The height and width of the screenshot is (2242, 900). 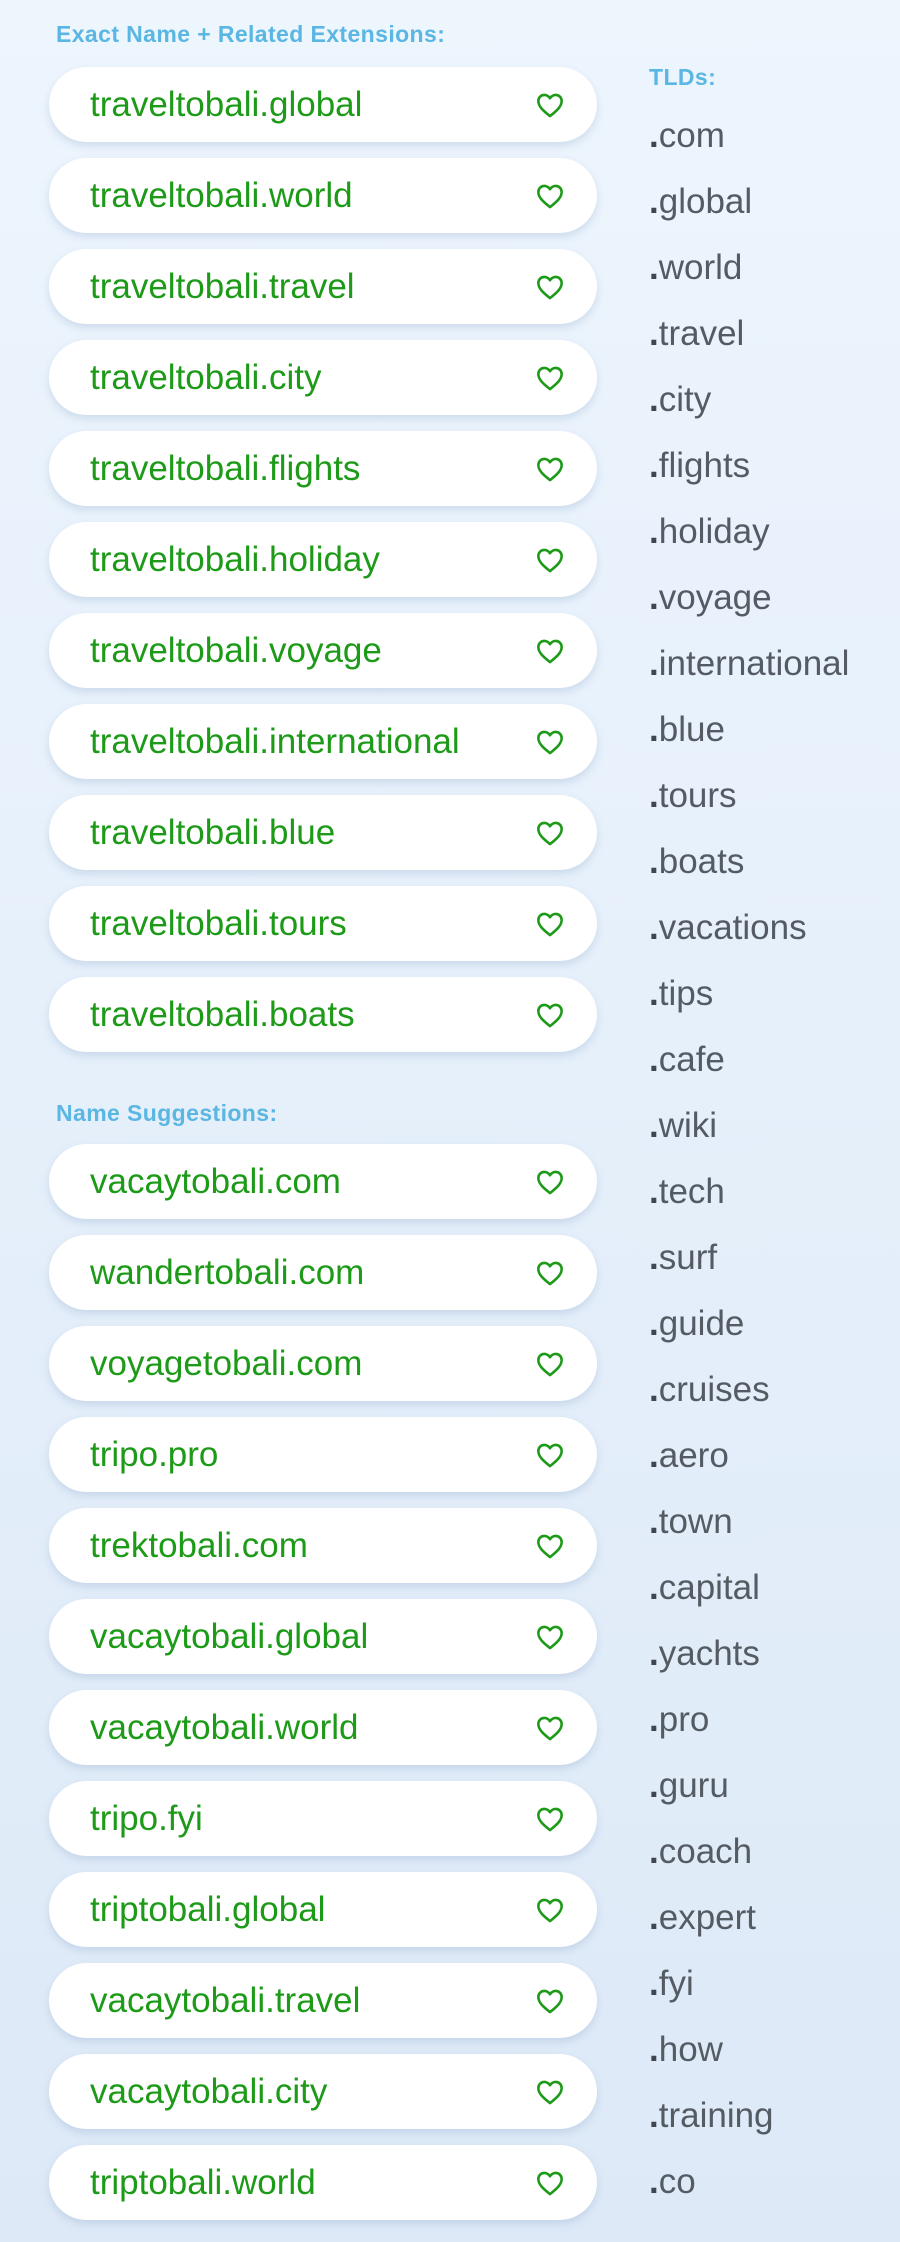 What do you see at coordinates (774, 1269) in the screenshot?
I see `tld-option: .surf` at bounding box center [774, 1269].